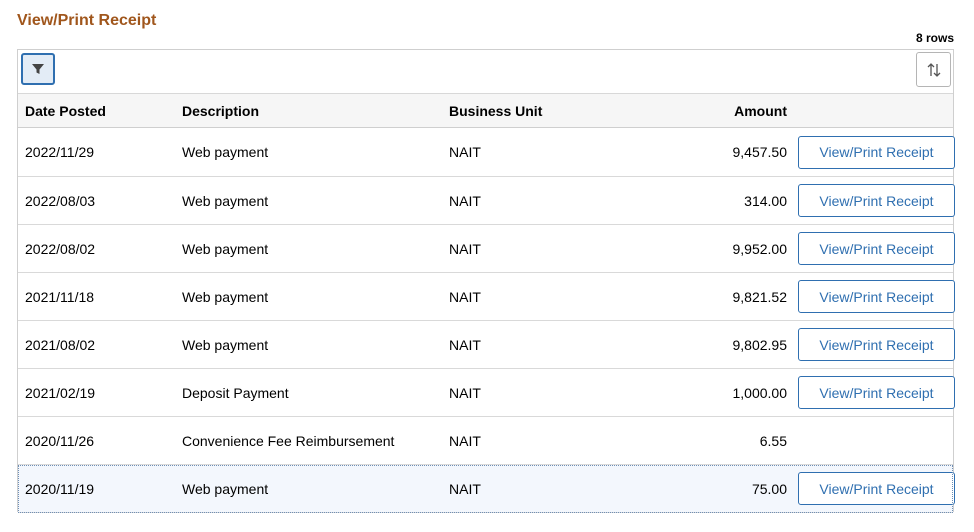 This screenshot has height=532, width=974. Describe the element at coordinates (717, 392) in the screenshot. I see `amount-cell: 1,000.00` at that location.